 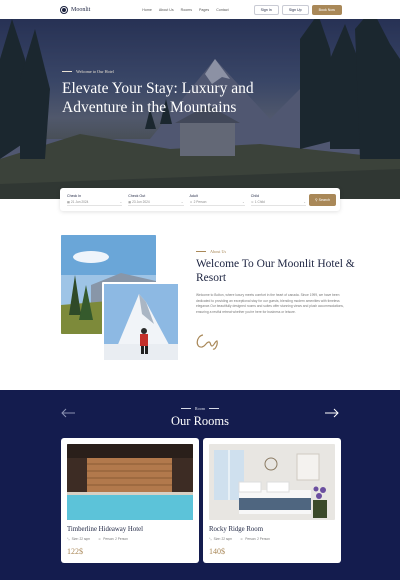 What do you see at coordinates (74, 195) in the screenshot?
I see `check-in-label: Check In` at bounding box center [74, 195].